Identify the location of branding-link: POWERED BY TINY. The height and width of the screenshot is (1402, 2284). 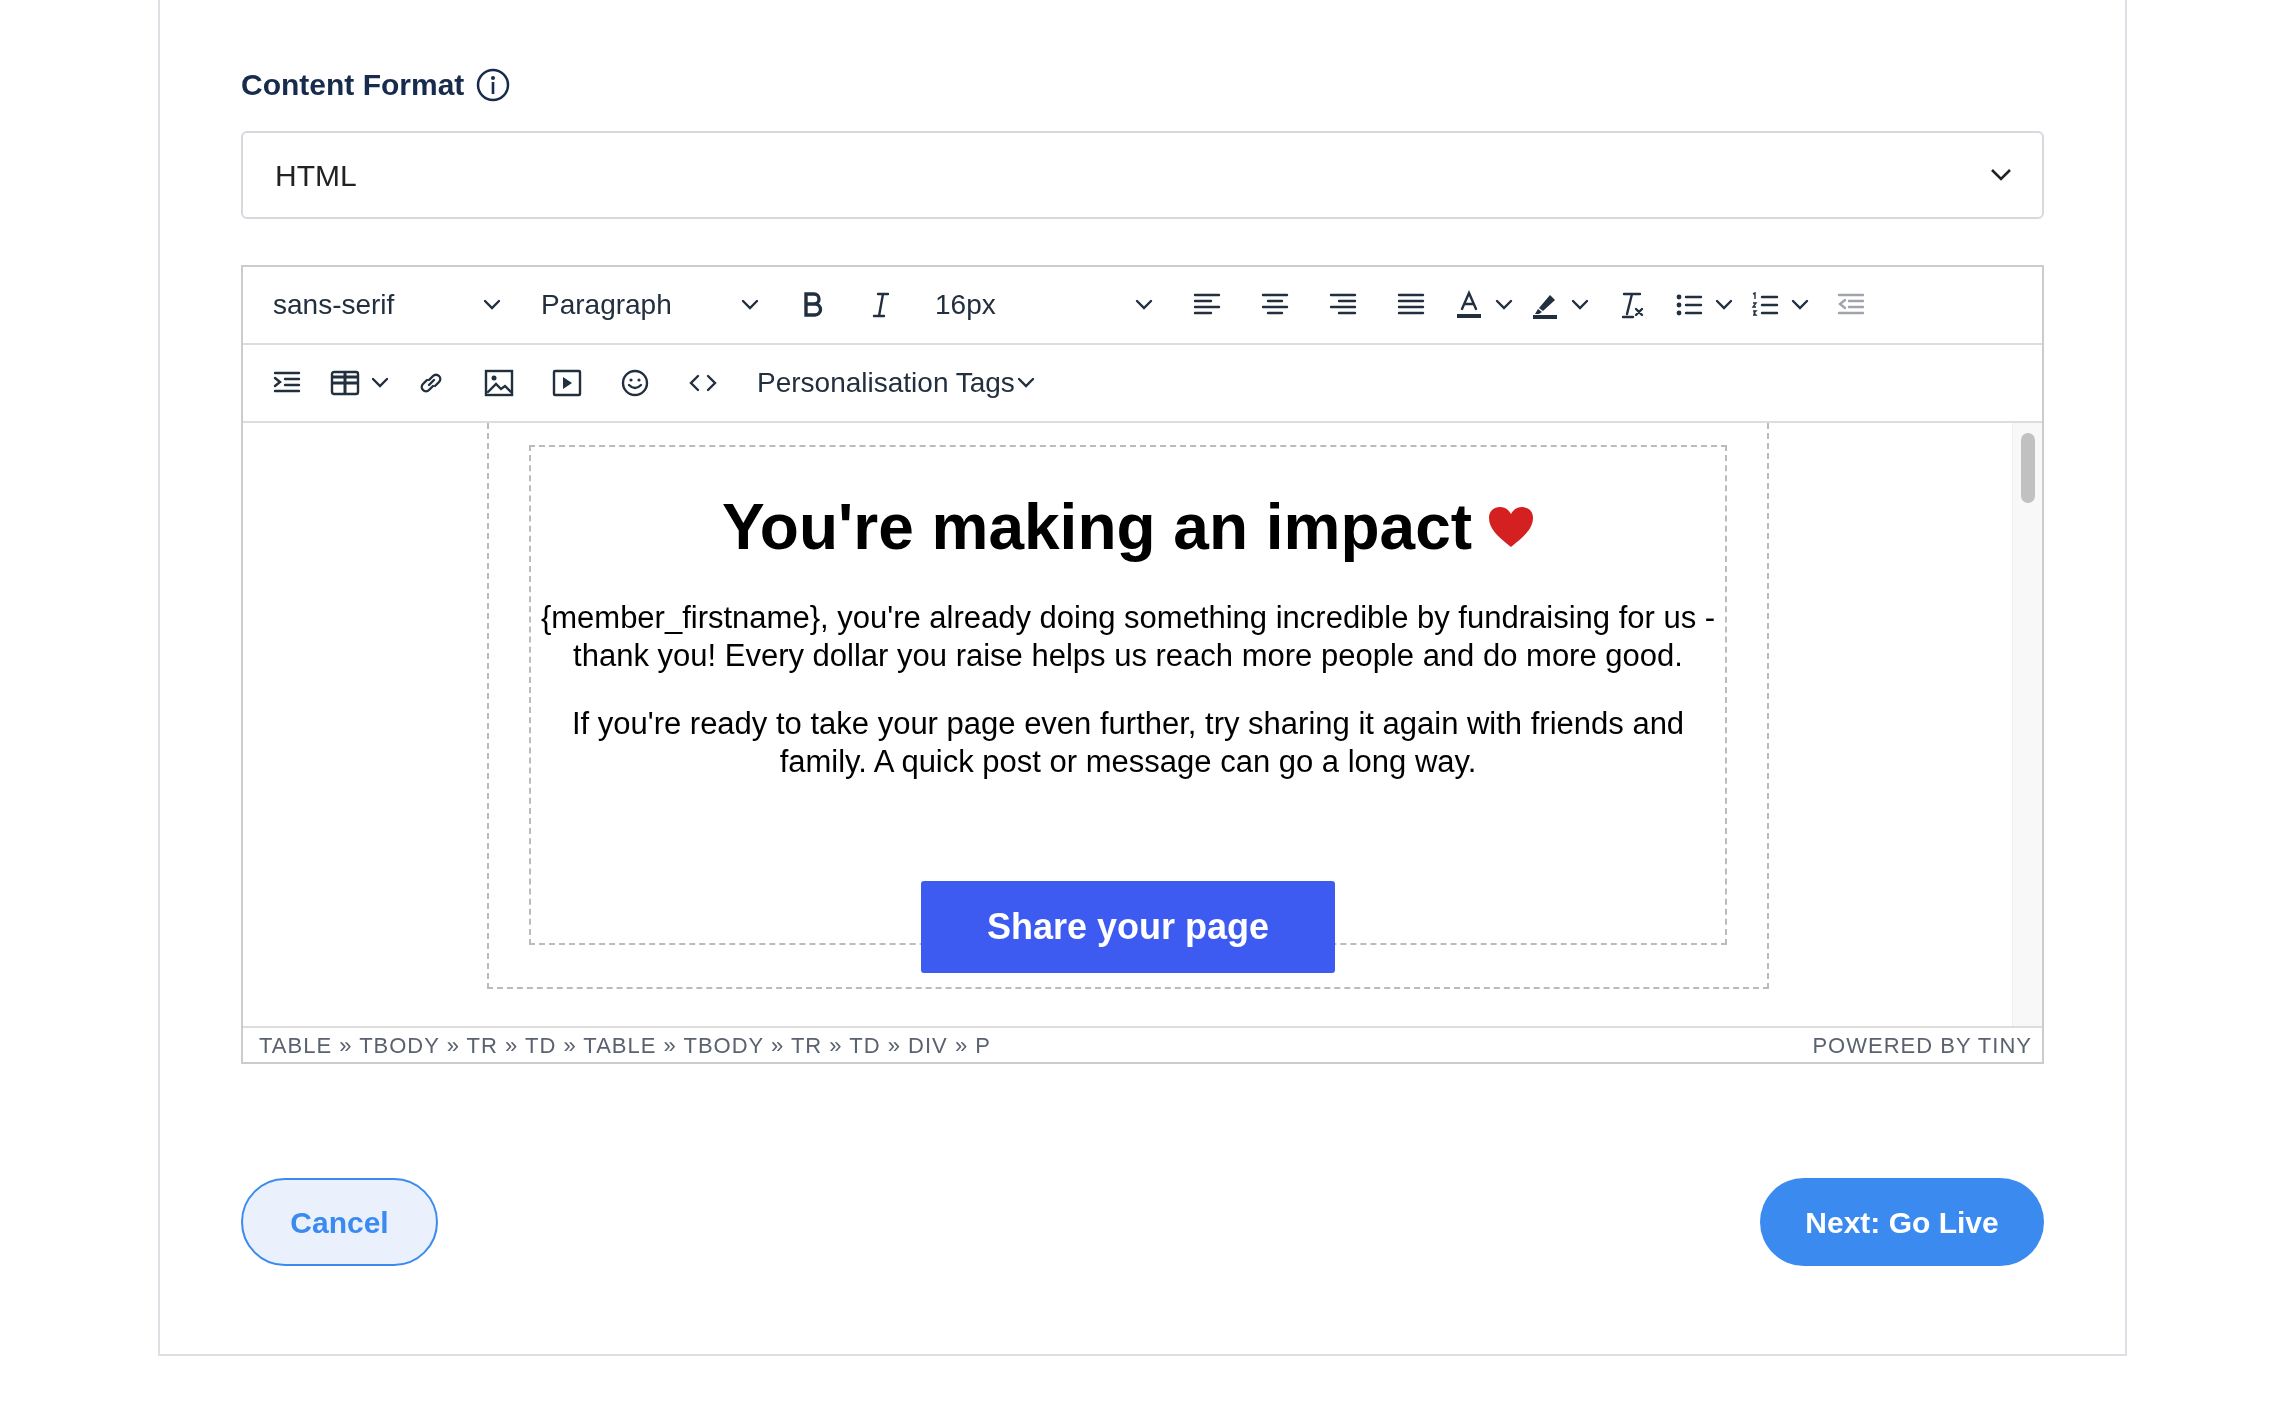
(1922, 1045).